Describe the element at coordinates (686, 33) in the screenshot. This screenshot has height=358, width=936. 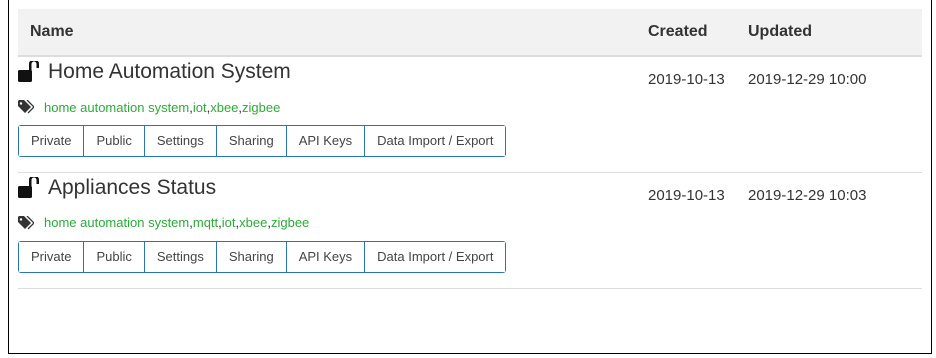
I see `column-header-created: Created` at that location.